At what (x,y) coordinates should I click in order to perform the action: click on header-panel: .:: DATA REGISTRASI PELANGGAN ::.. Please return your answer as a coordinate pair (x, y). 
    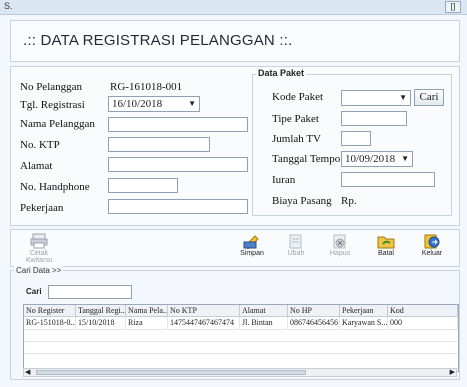
    Looking at the image, I should click on (235, 41).